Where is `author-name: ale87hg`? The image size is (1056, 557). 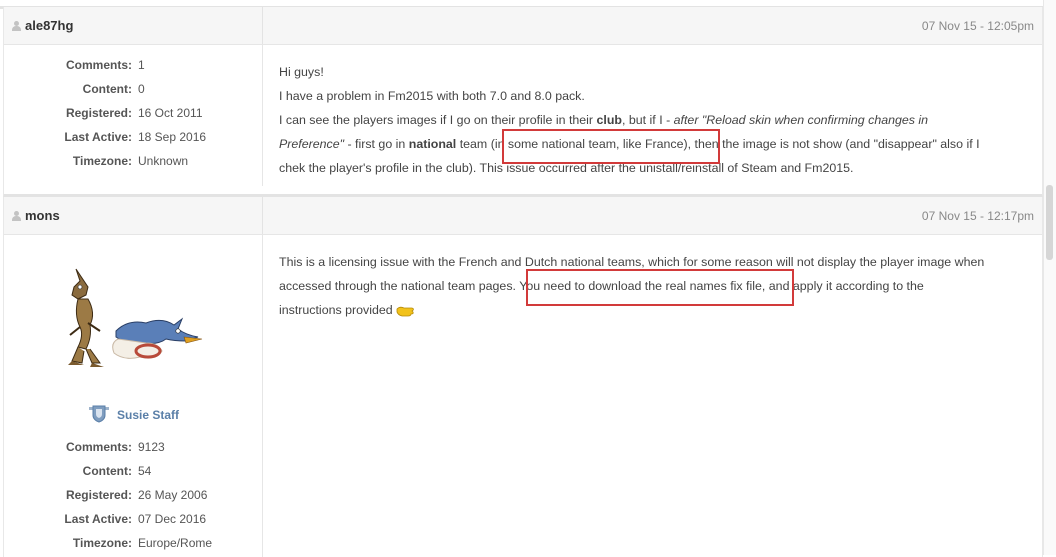
author-name: ale87hg is located at coordinates (49, 25).